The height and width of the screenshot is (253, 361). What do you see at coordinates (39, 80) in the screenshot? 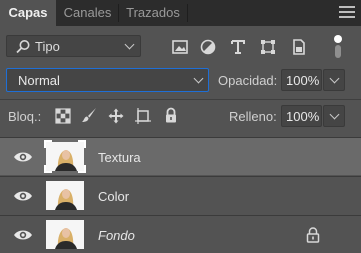
I see `blend-mode-value: Normal` at bounding box center [39, 80].